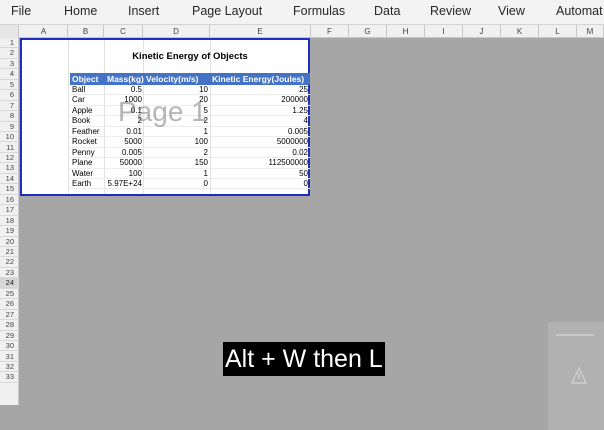  What do you see at coordinates (444, 31) in the screenshot?
I see `column-header-i: I` at bounding box center [444, 31].